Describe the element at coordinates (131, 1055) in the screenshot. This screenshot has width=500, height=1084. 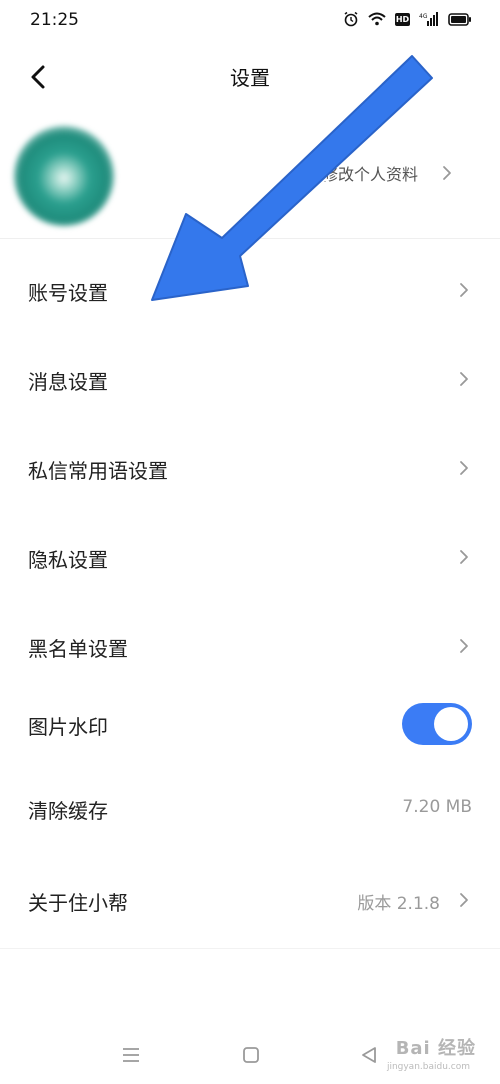
I see `menu-icon` at that location.